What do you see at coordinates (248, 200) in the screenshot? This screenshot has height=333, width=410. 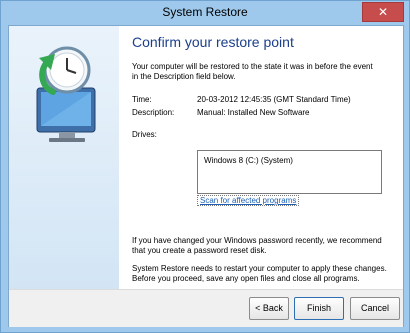 I see `scan-for-affected-programs-link: Scan for affected programs` at bounding box center [248, 200].